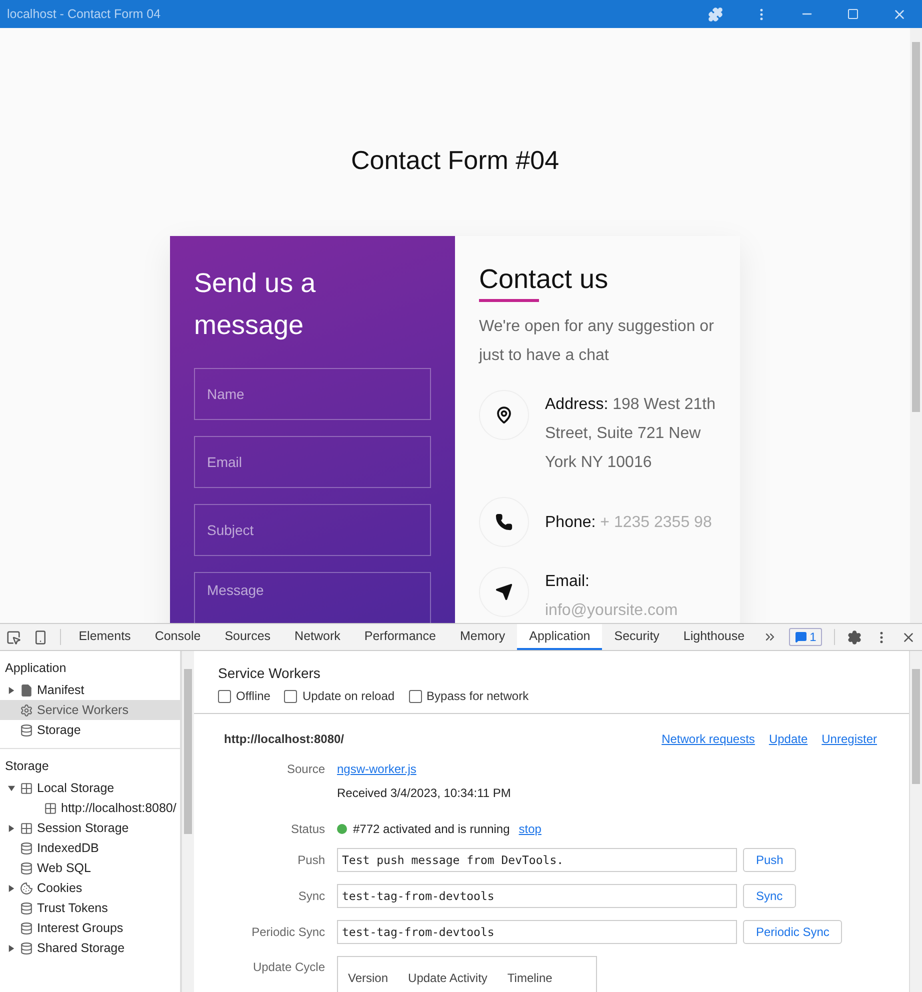  I want to click on phone-icon, so click(504, 522).